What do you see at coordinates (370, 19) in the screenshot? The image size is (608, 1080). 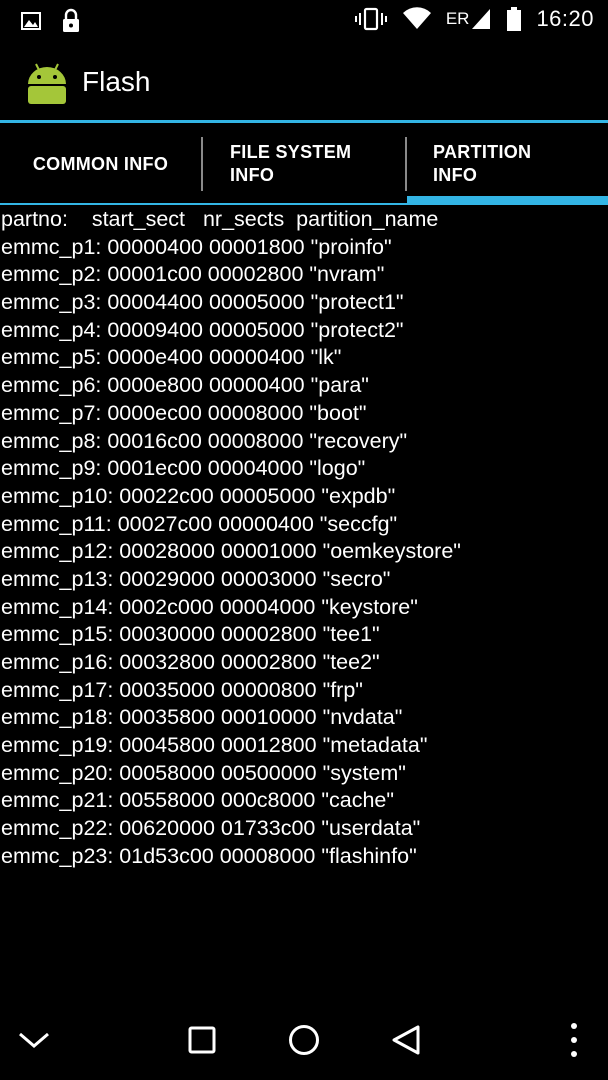 I see `vibrate-icon` at bounding box center [370, 19].